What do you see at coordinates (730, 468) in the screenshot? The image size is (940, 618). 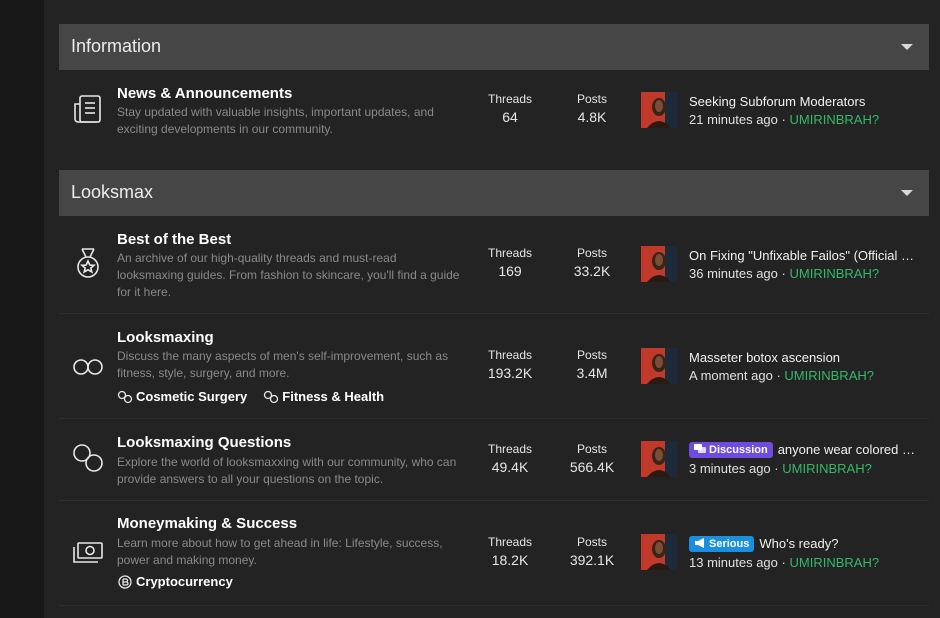 I see `latest-time: 3 minutes ago` at bounding box center [730, 468].